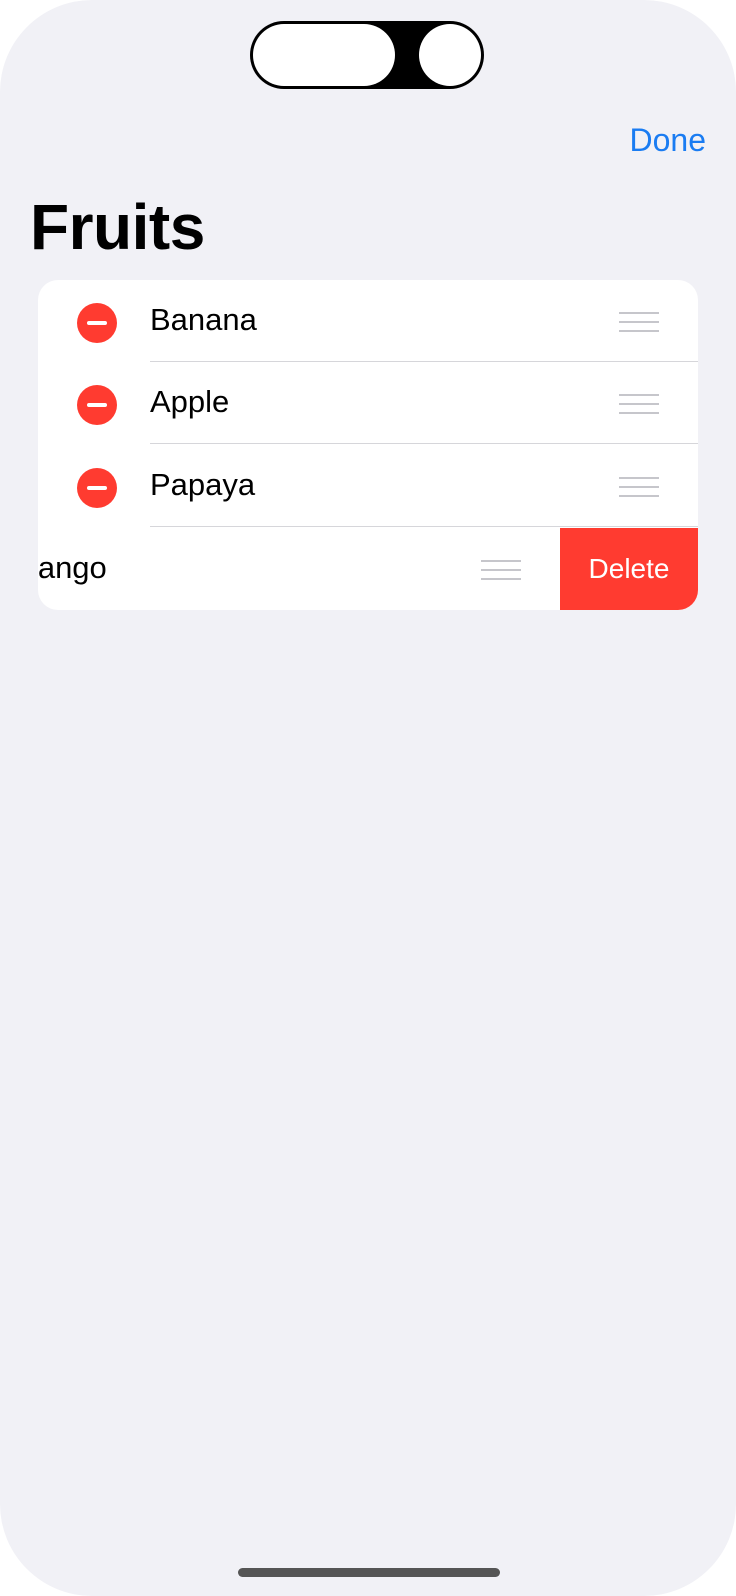 This screenshot has width=736, height=1596. What do you see at coordinates (368, 321) in the screenshot?
I see `list-item: Banana` at bounding box center [368, 321].